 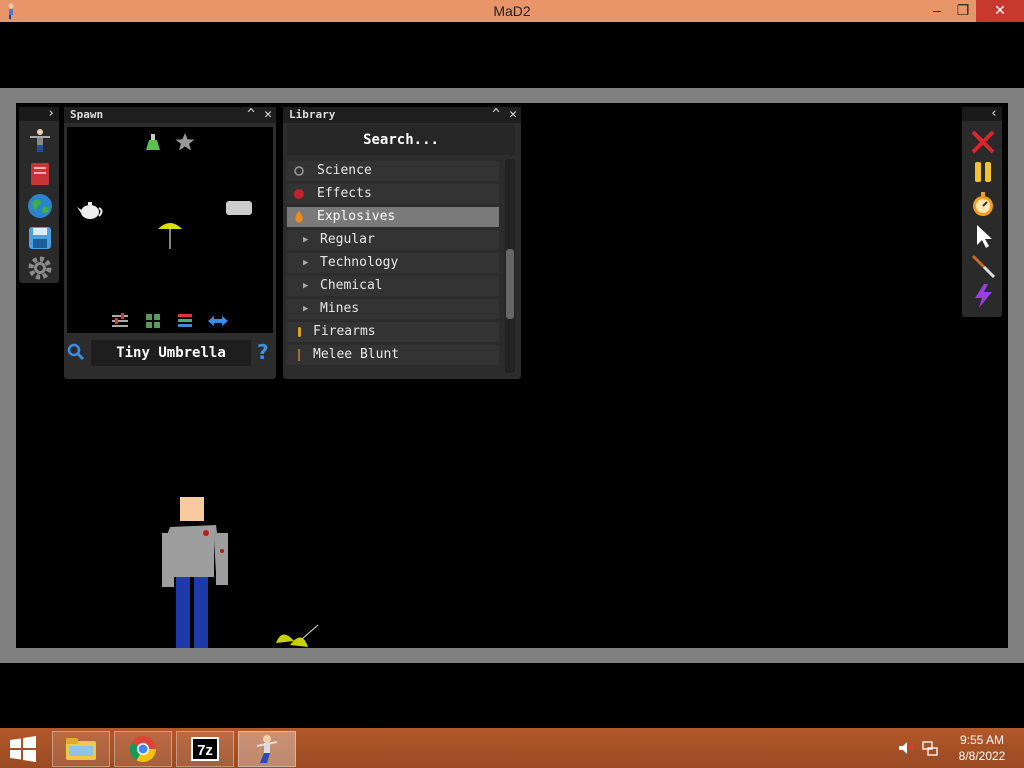 What do you see at coordinates (40, 268) in the screenshot?
I see `settings-gear-icon` at bounding box center [40, 268].